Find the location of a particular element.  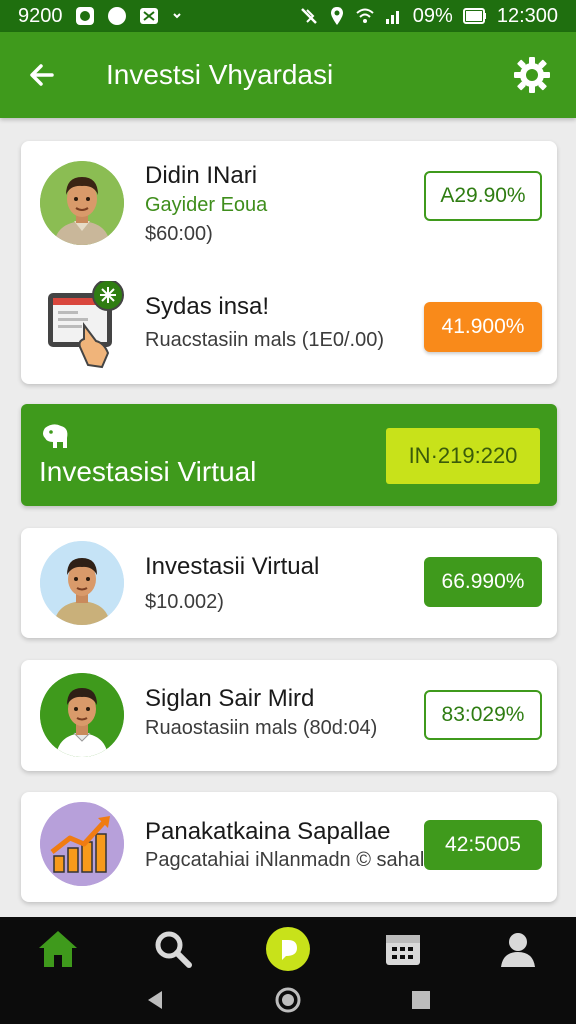

wifi-icon is located at coordinates (365, 16).